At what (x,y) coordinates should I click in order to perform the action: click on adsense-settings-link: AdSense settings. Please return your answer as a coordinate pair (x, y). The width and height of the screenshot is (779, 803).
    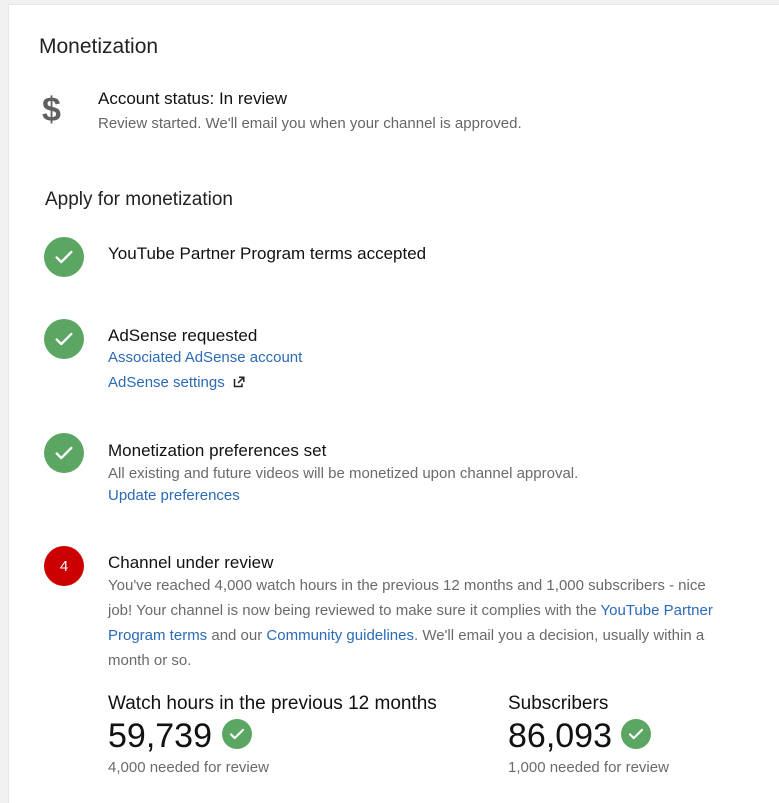
    Looking at the image, I should click on (176, 383).